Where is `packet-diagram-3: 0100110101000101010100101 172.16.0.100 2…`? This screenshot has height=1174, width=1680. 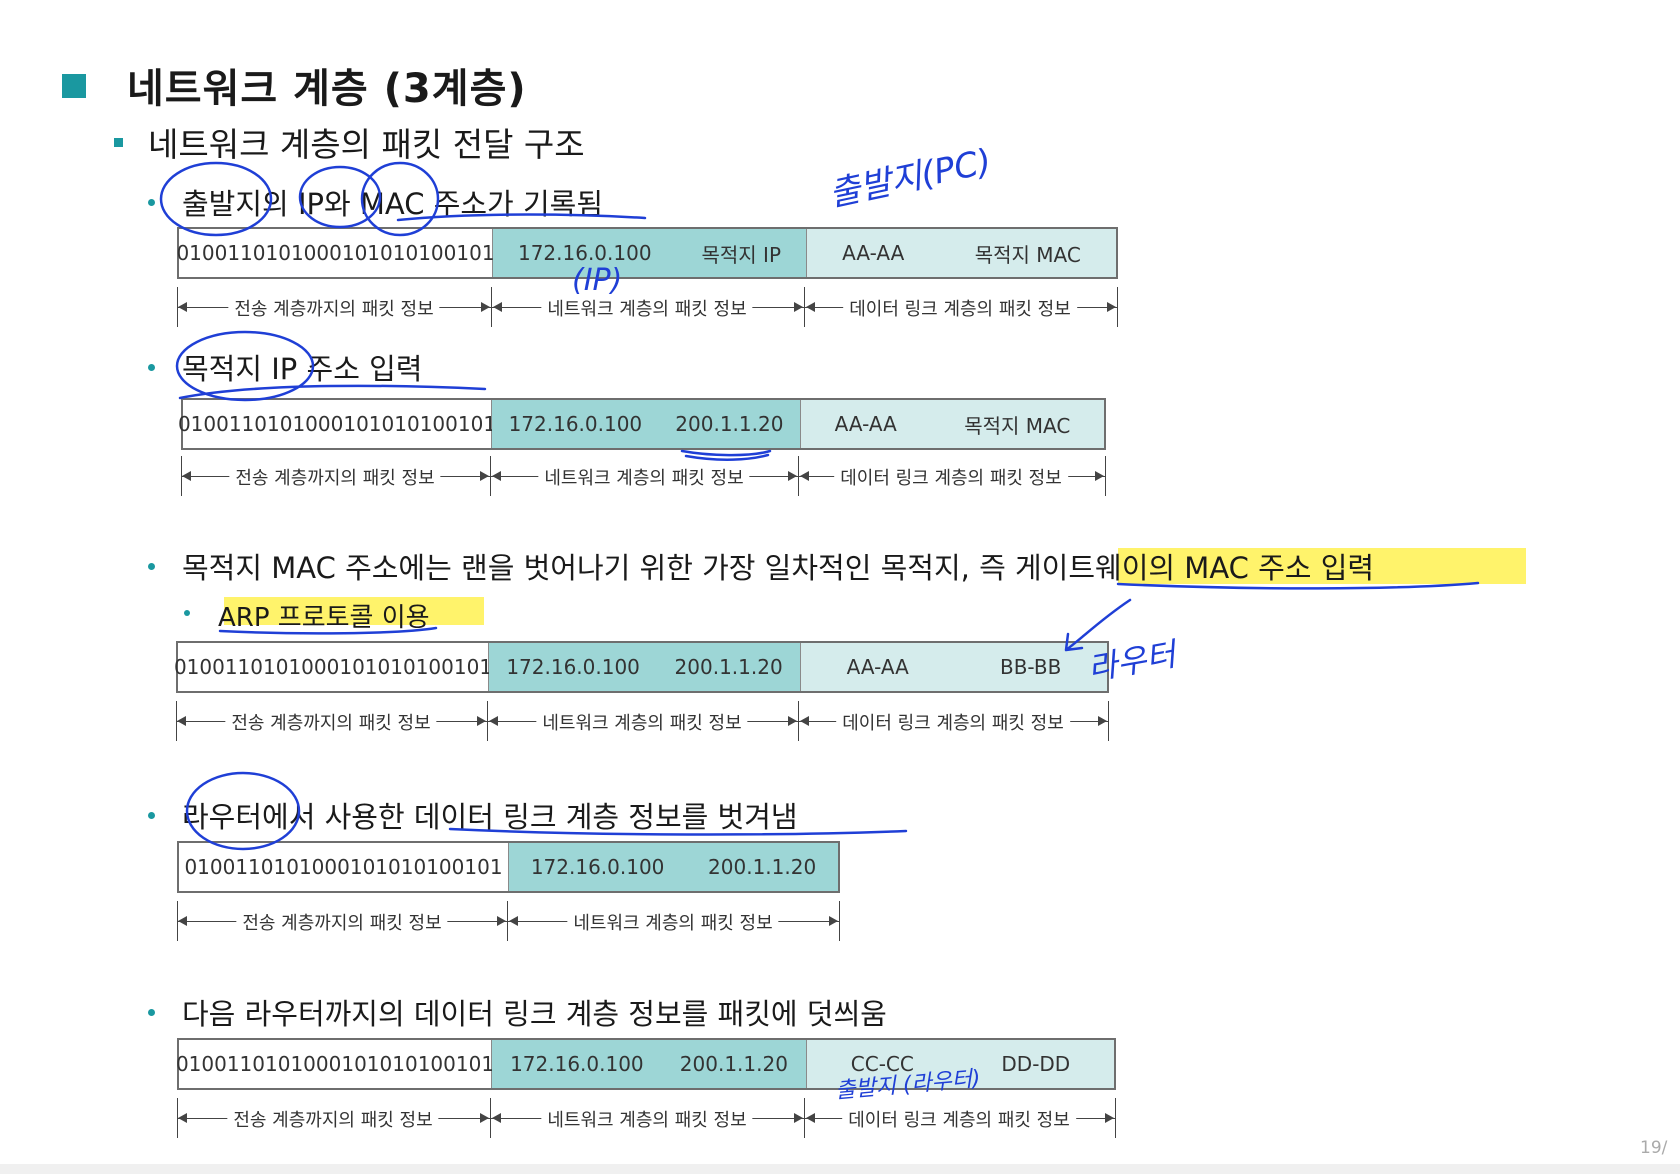 packet-diagram-3: 0100110101000101010100101 172.16.0.100 2… is located at coordinates (641, 667).